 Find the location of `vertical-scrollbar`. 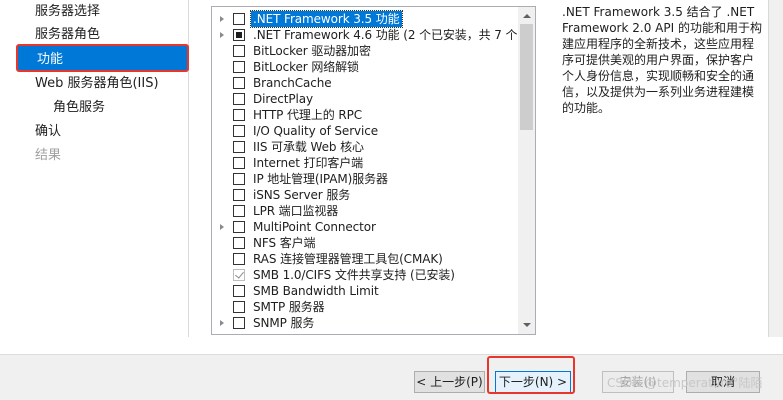

vertical-scrollbar is located at coordinates (526, 170).